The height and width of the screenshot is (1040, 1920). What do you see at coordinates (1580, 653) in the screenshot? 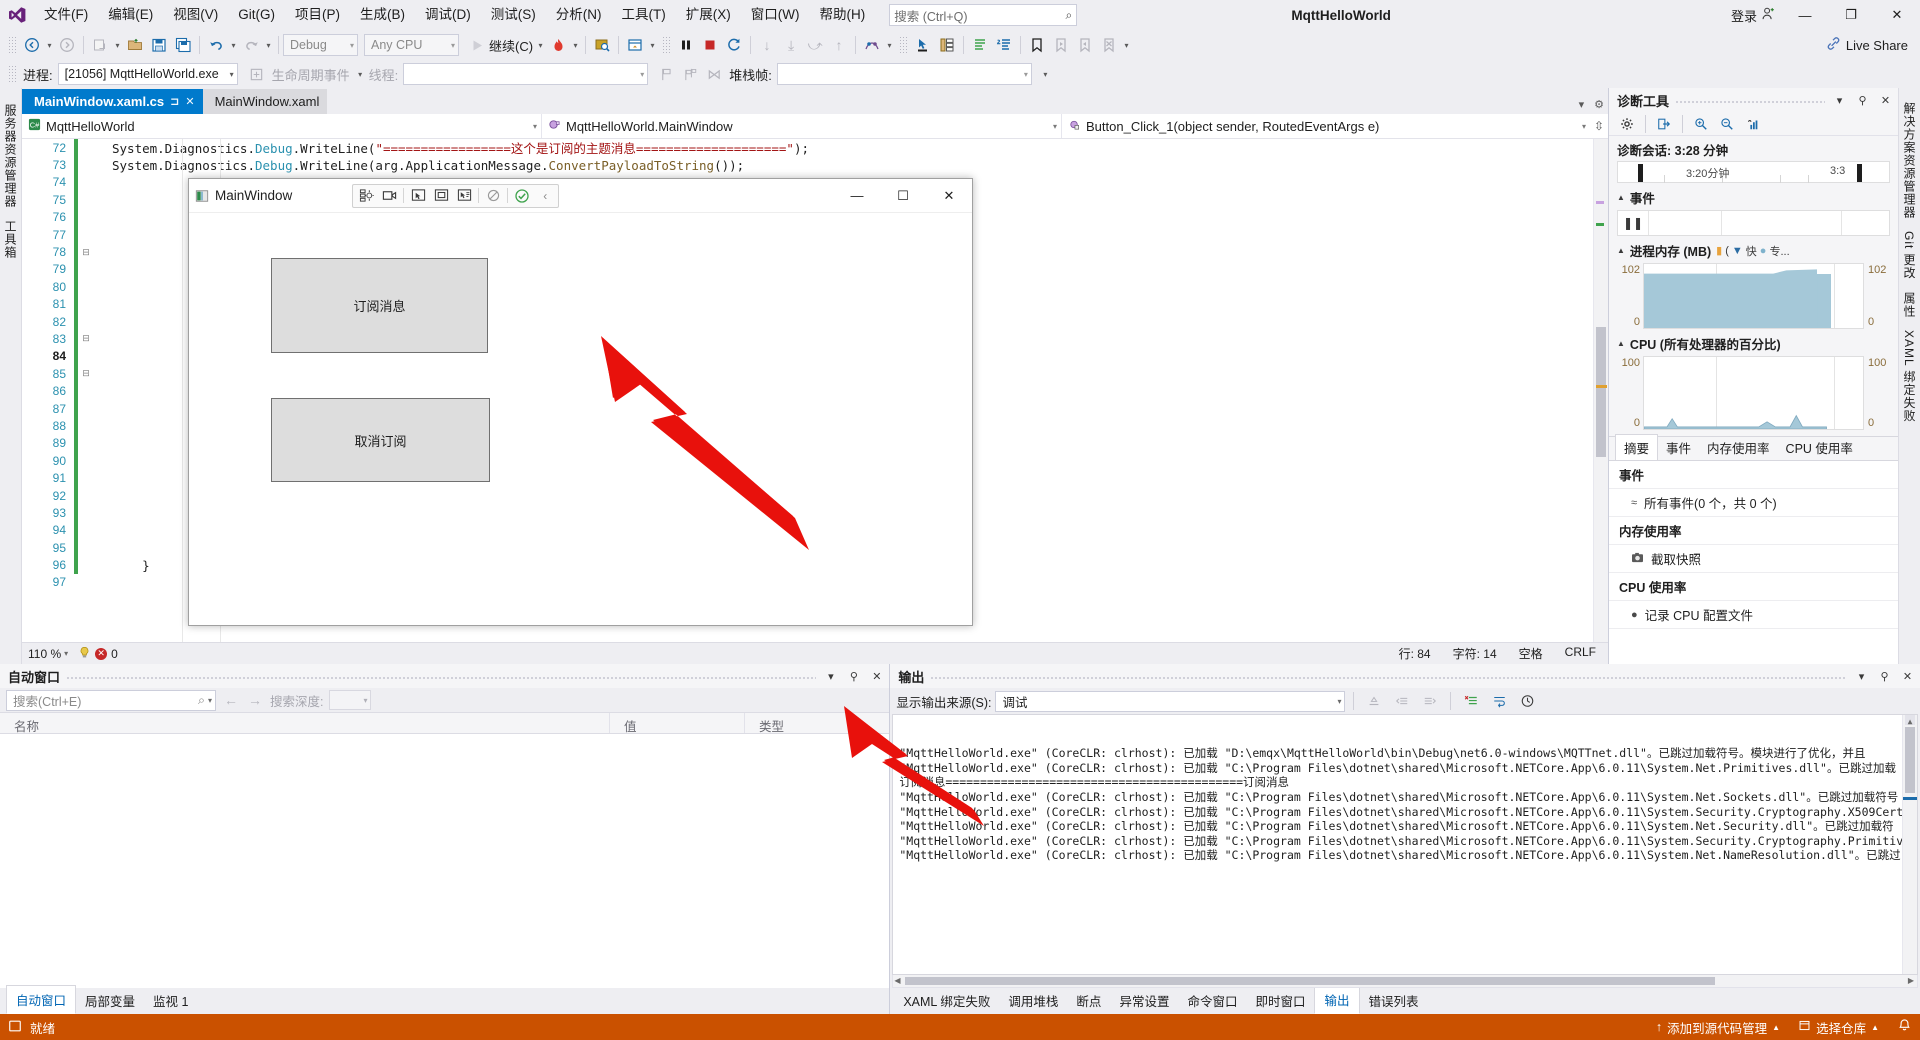
I see `eol-indicator: CRLF` at bounding box center [1580, 653].